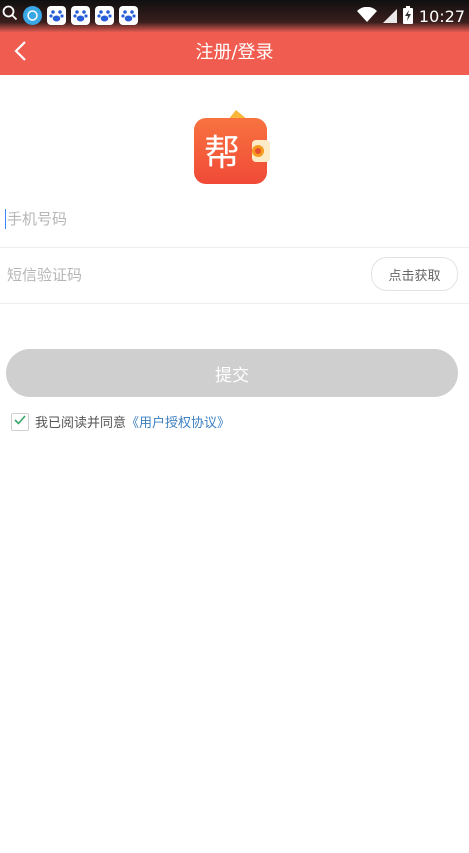 The height and width of the screenshot is (853, 469). What do you see at coordinates (441, 16) in the screenshot?
I see `status-time: 10:27` at bounding box center [441, 16].